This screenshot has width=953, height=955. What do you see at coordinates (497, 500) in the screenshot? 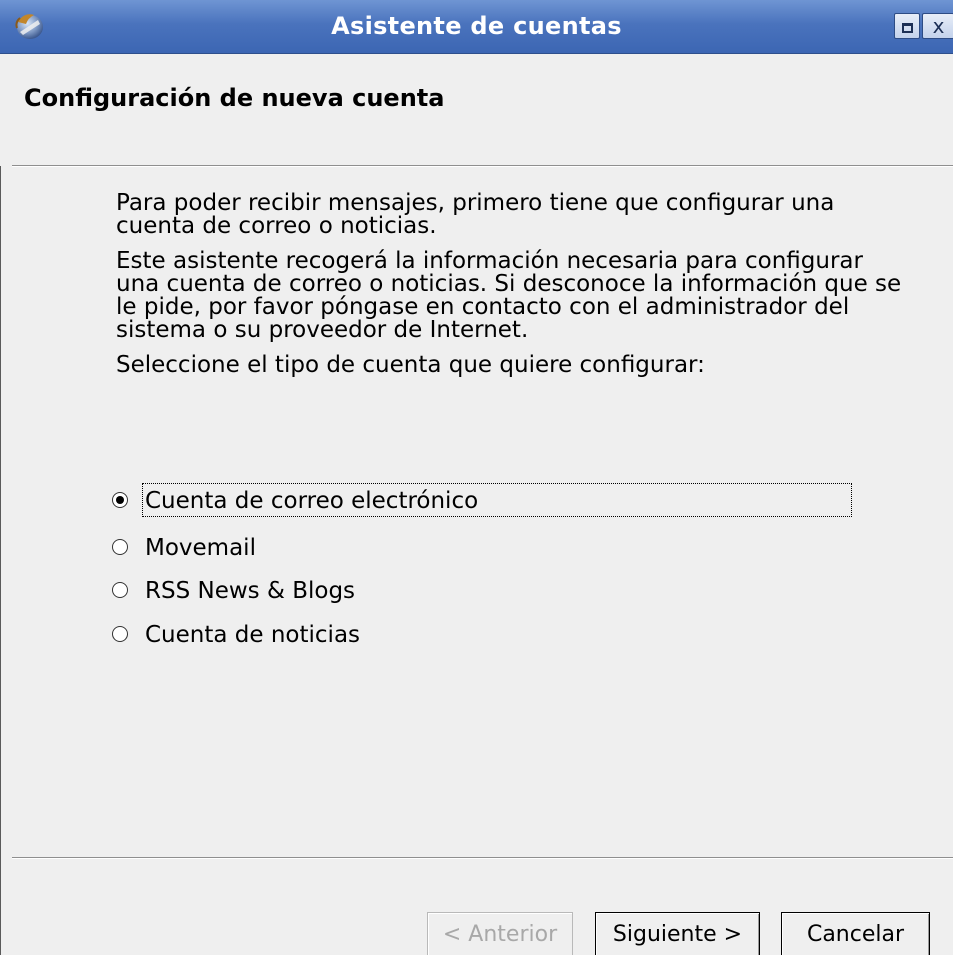
I see `radio-label-email-account: Cuenta de correo electrónico` at bounding box center [497, 500].